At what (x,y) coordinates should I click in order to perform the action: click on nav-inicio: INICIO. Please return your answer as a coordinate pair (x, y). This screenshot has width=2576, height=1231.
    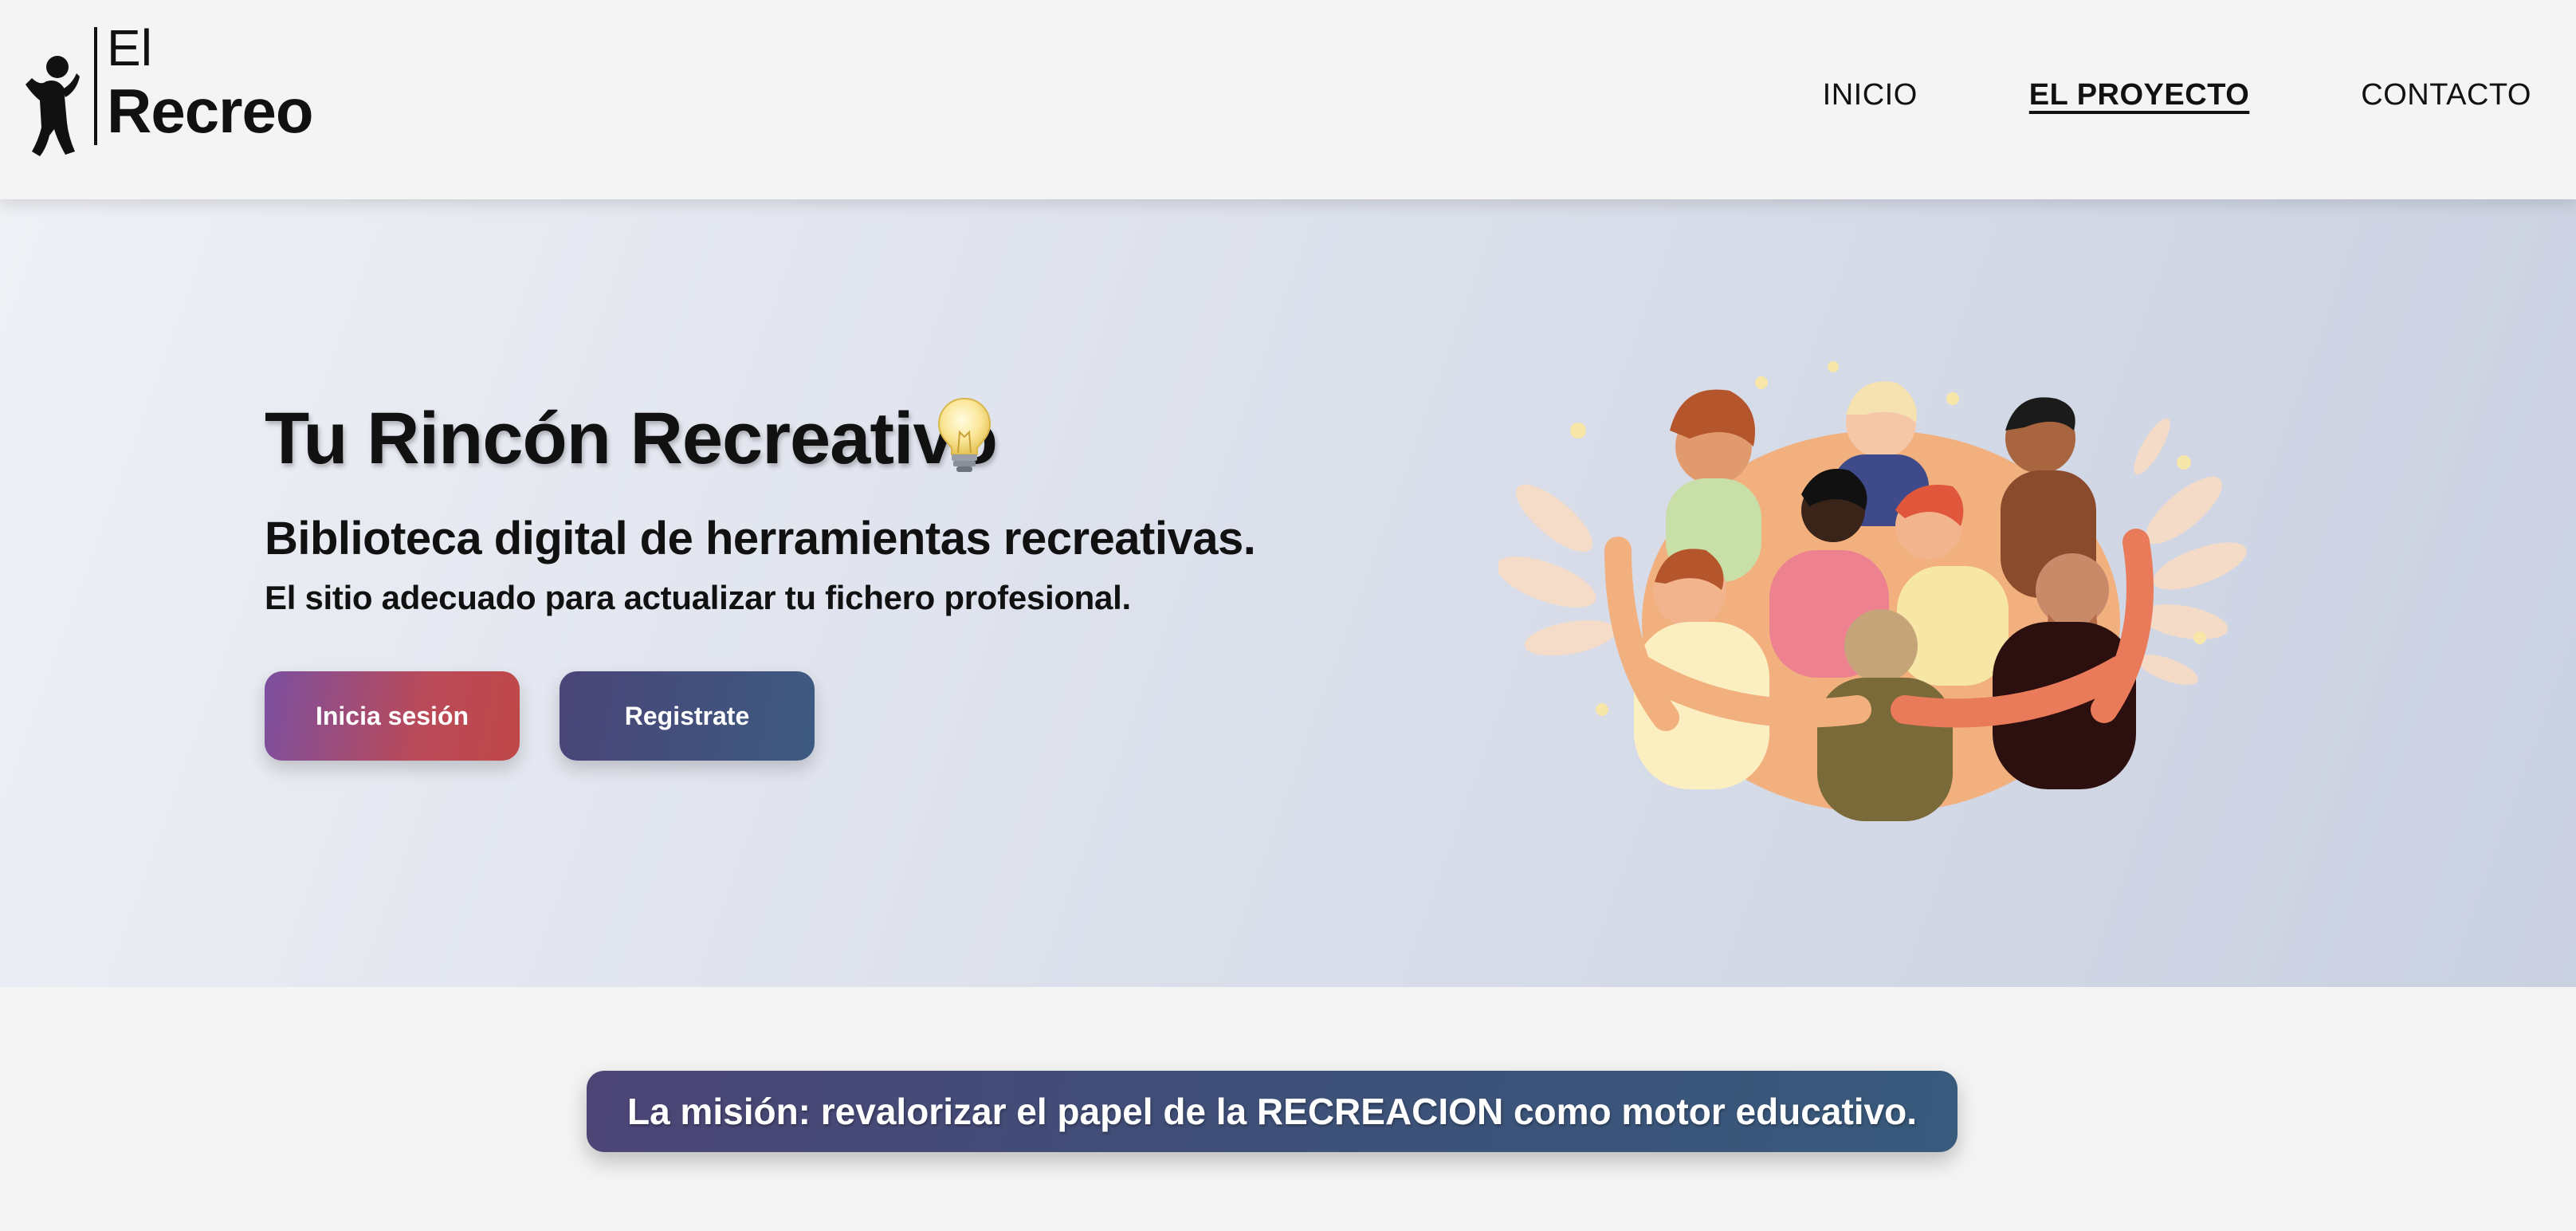
    Looking at the image, I should click on (1870, 95).